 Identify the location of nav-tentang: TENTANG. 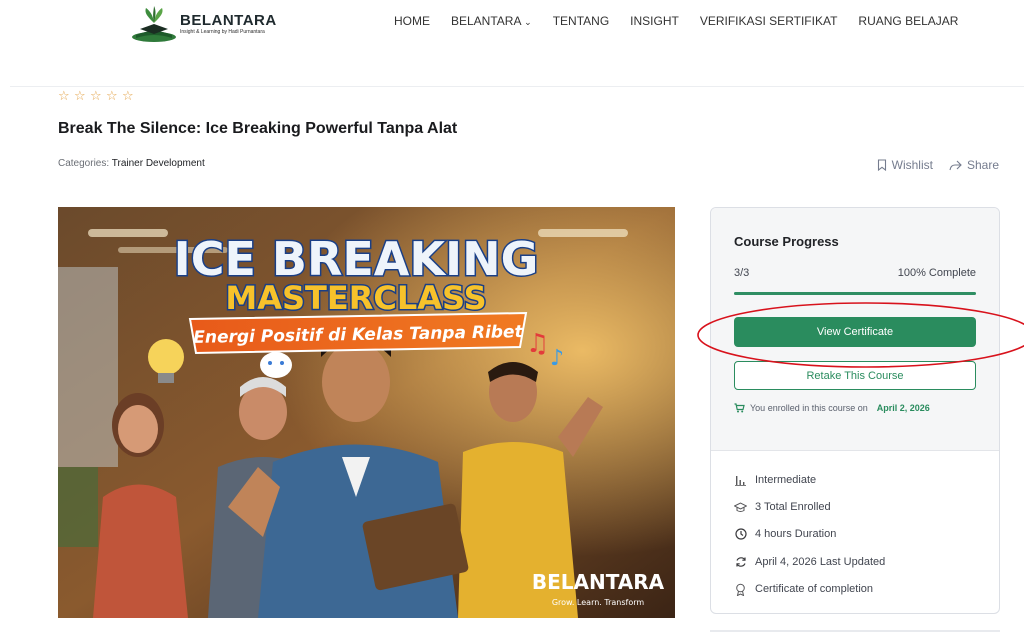
(581, 21).